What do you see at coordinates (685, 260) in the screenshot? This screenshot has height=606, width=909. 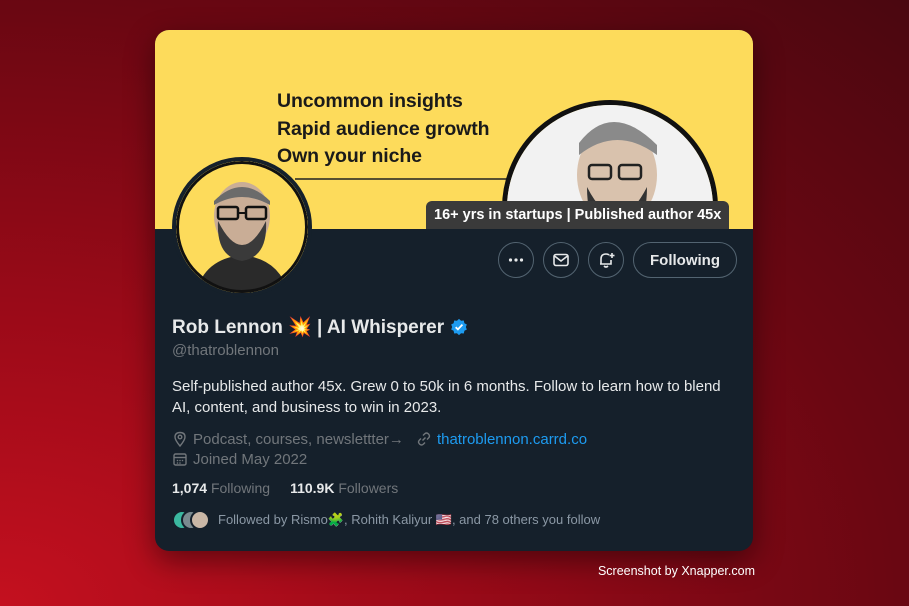 I see `following-button: Following` at bounding box center [685, 260].